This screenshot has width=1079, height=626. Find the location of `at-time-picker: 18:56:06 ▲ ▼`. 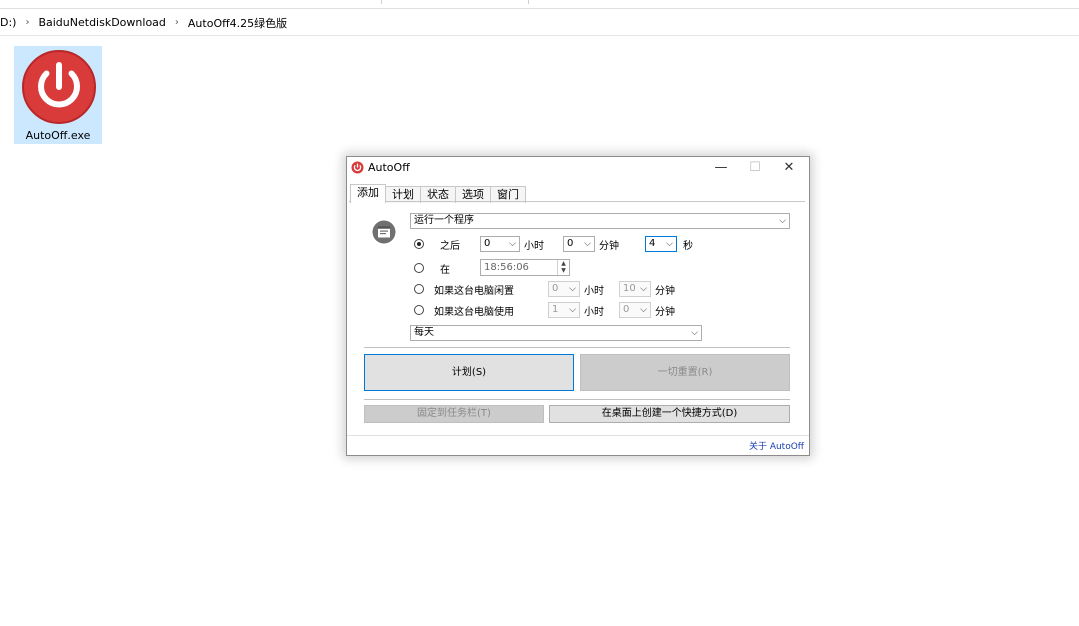

at-time-picker: 18:56:06 ▲ ▼ is located at coordinates (525, 267).